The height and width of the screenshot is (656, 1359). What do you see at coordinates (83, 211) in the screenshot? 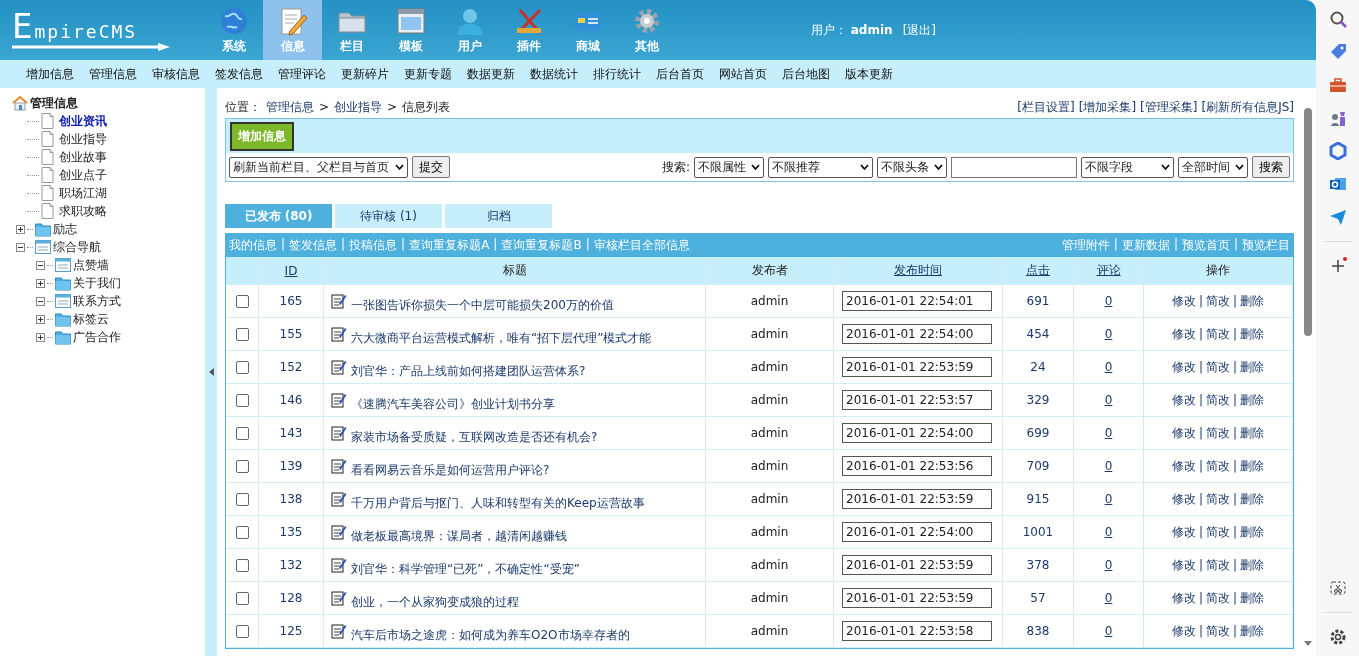
I see `tree-item: 求职攻略` at bounding box center [83, 211].